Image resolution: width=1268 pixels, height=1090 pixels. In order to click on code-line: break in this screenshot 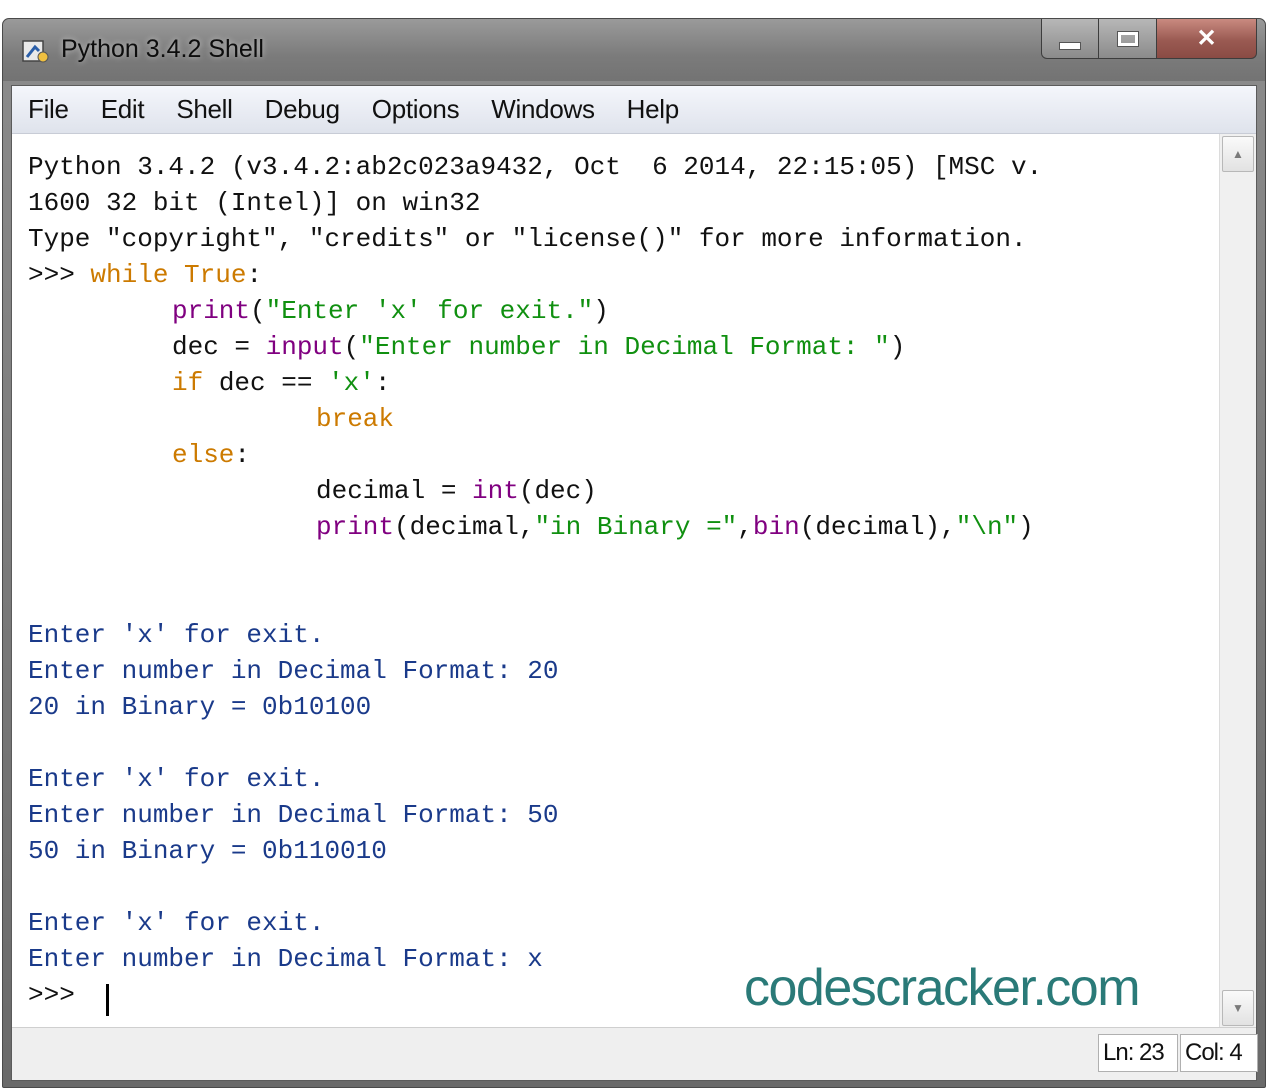, I will do `click(355, 419)`.